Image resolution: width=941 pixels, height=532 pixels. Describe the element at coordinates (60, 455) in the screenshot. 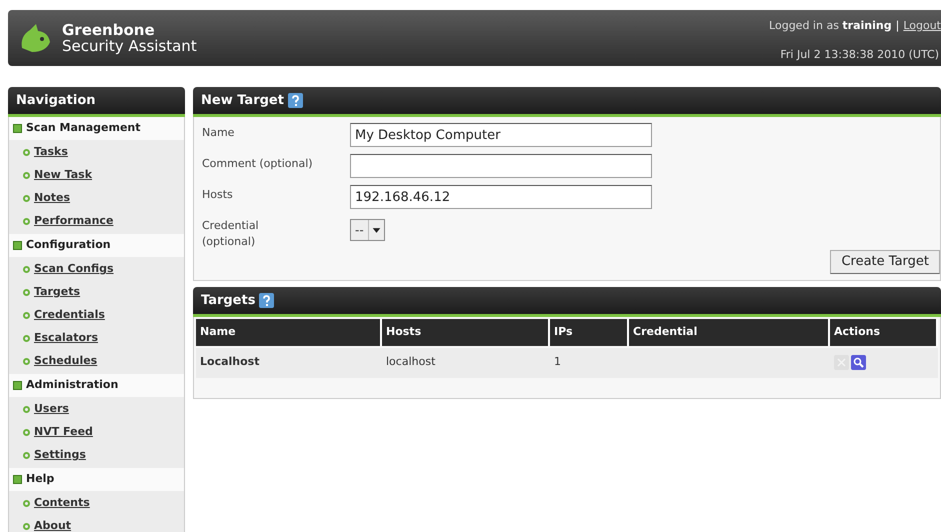

I see `nav-link: Settings` at that location.